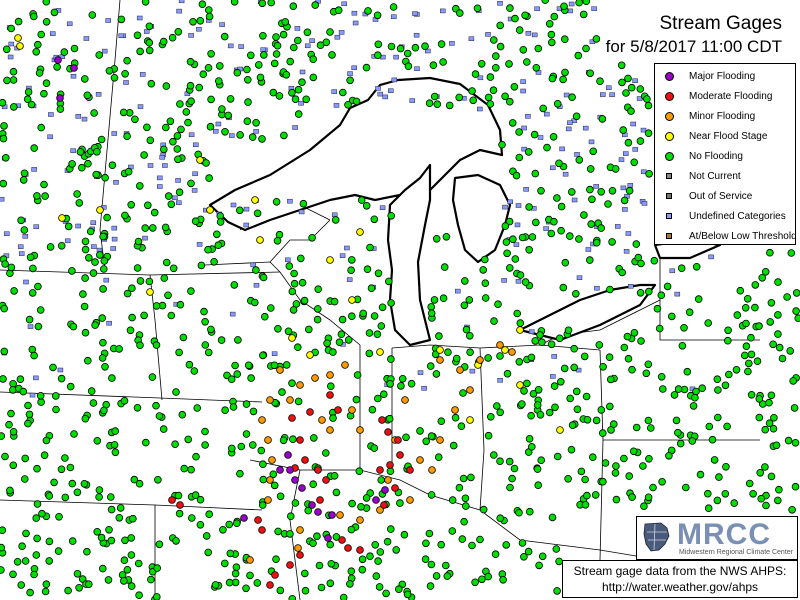 The width and height of the screenshot is (800, 600). I want to click on moderate-flooding-marker, so click(380, 470).